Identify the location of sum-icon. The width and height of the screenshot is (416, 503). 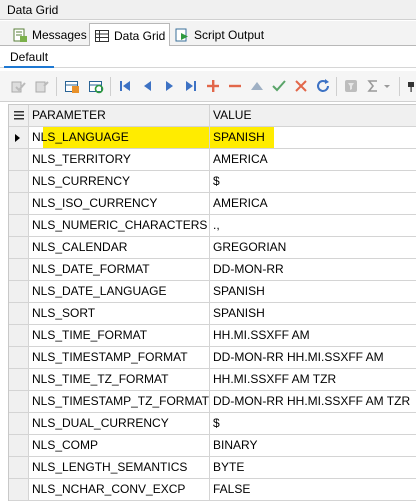
(373, 86).